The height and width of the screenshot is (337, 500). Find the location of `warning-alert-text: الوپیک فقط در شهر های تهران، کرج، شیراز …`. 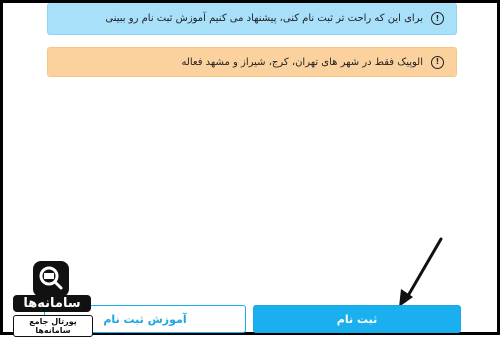

warning-alert-text: الوپیک فقط در شهر های تهران، کرج، شیراز … is located at coordinates (302, 62).